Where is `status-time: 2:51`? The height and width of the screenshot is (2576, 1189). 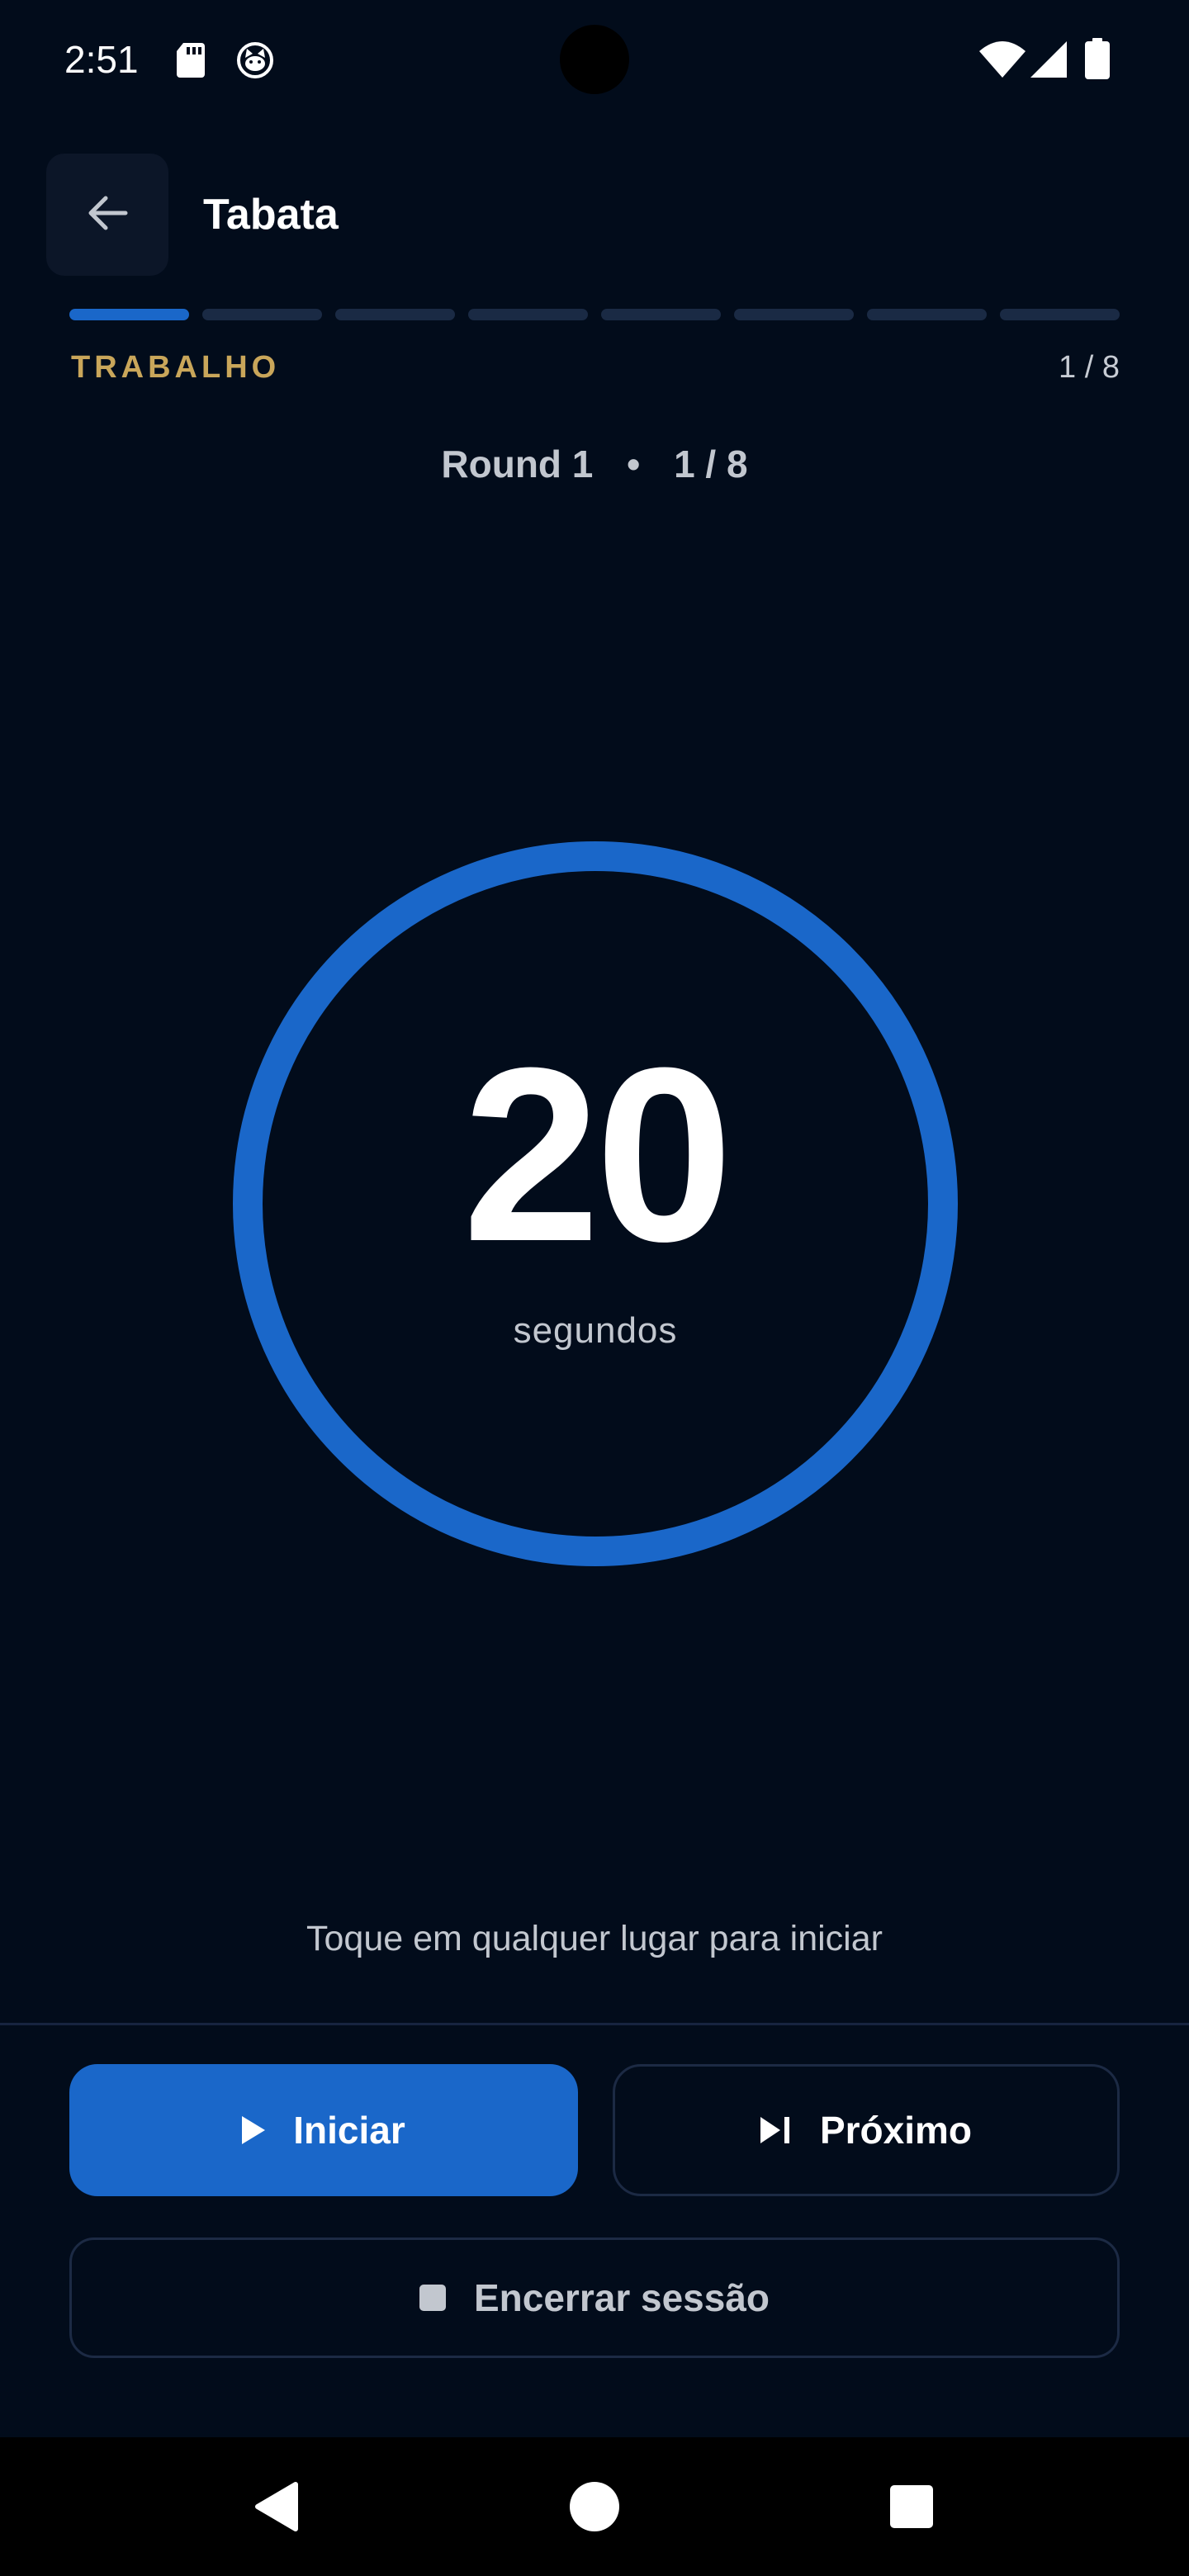
status-time: 2:51 is located at coordinates (101, 59).